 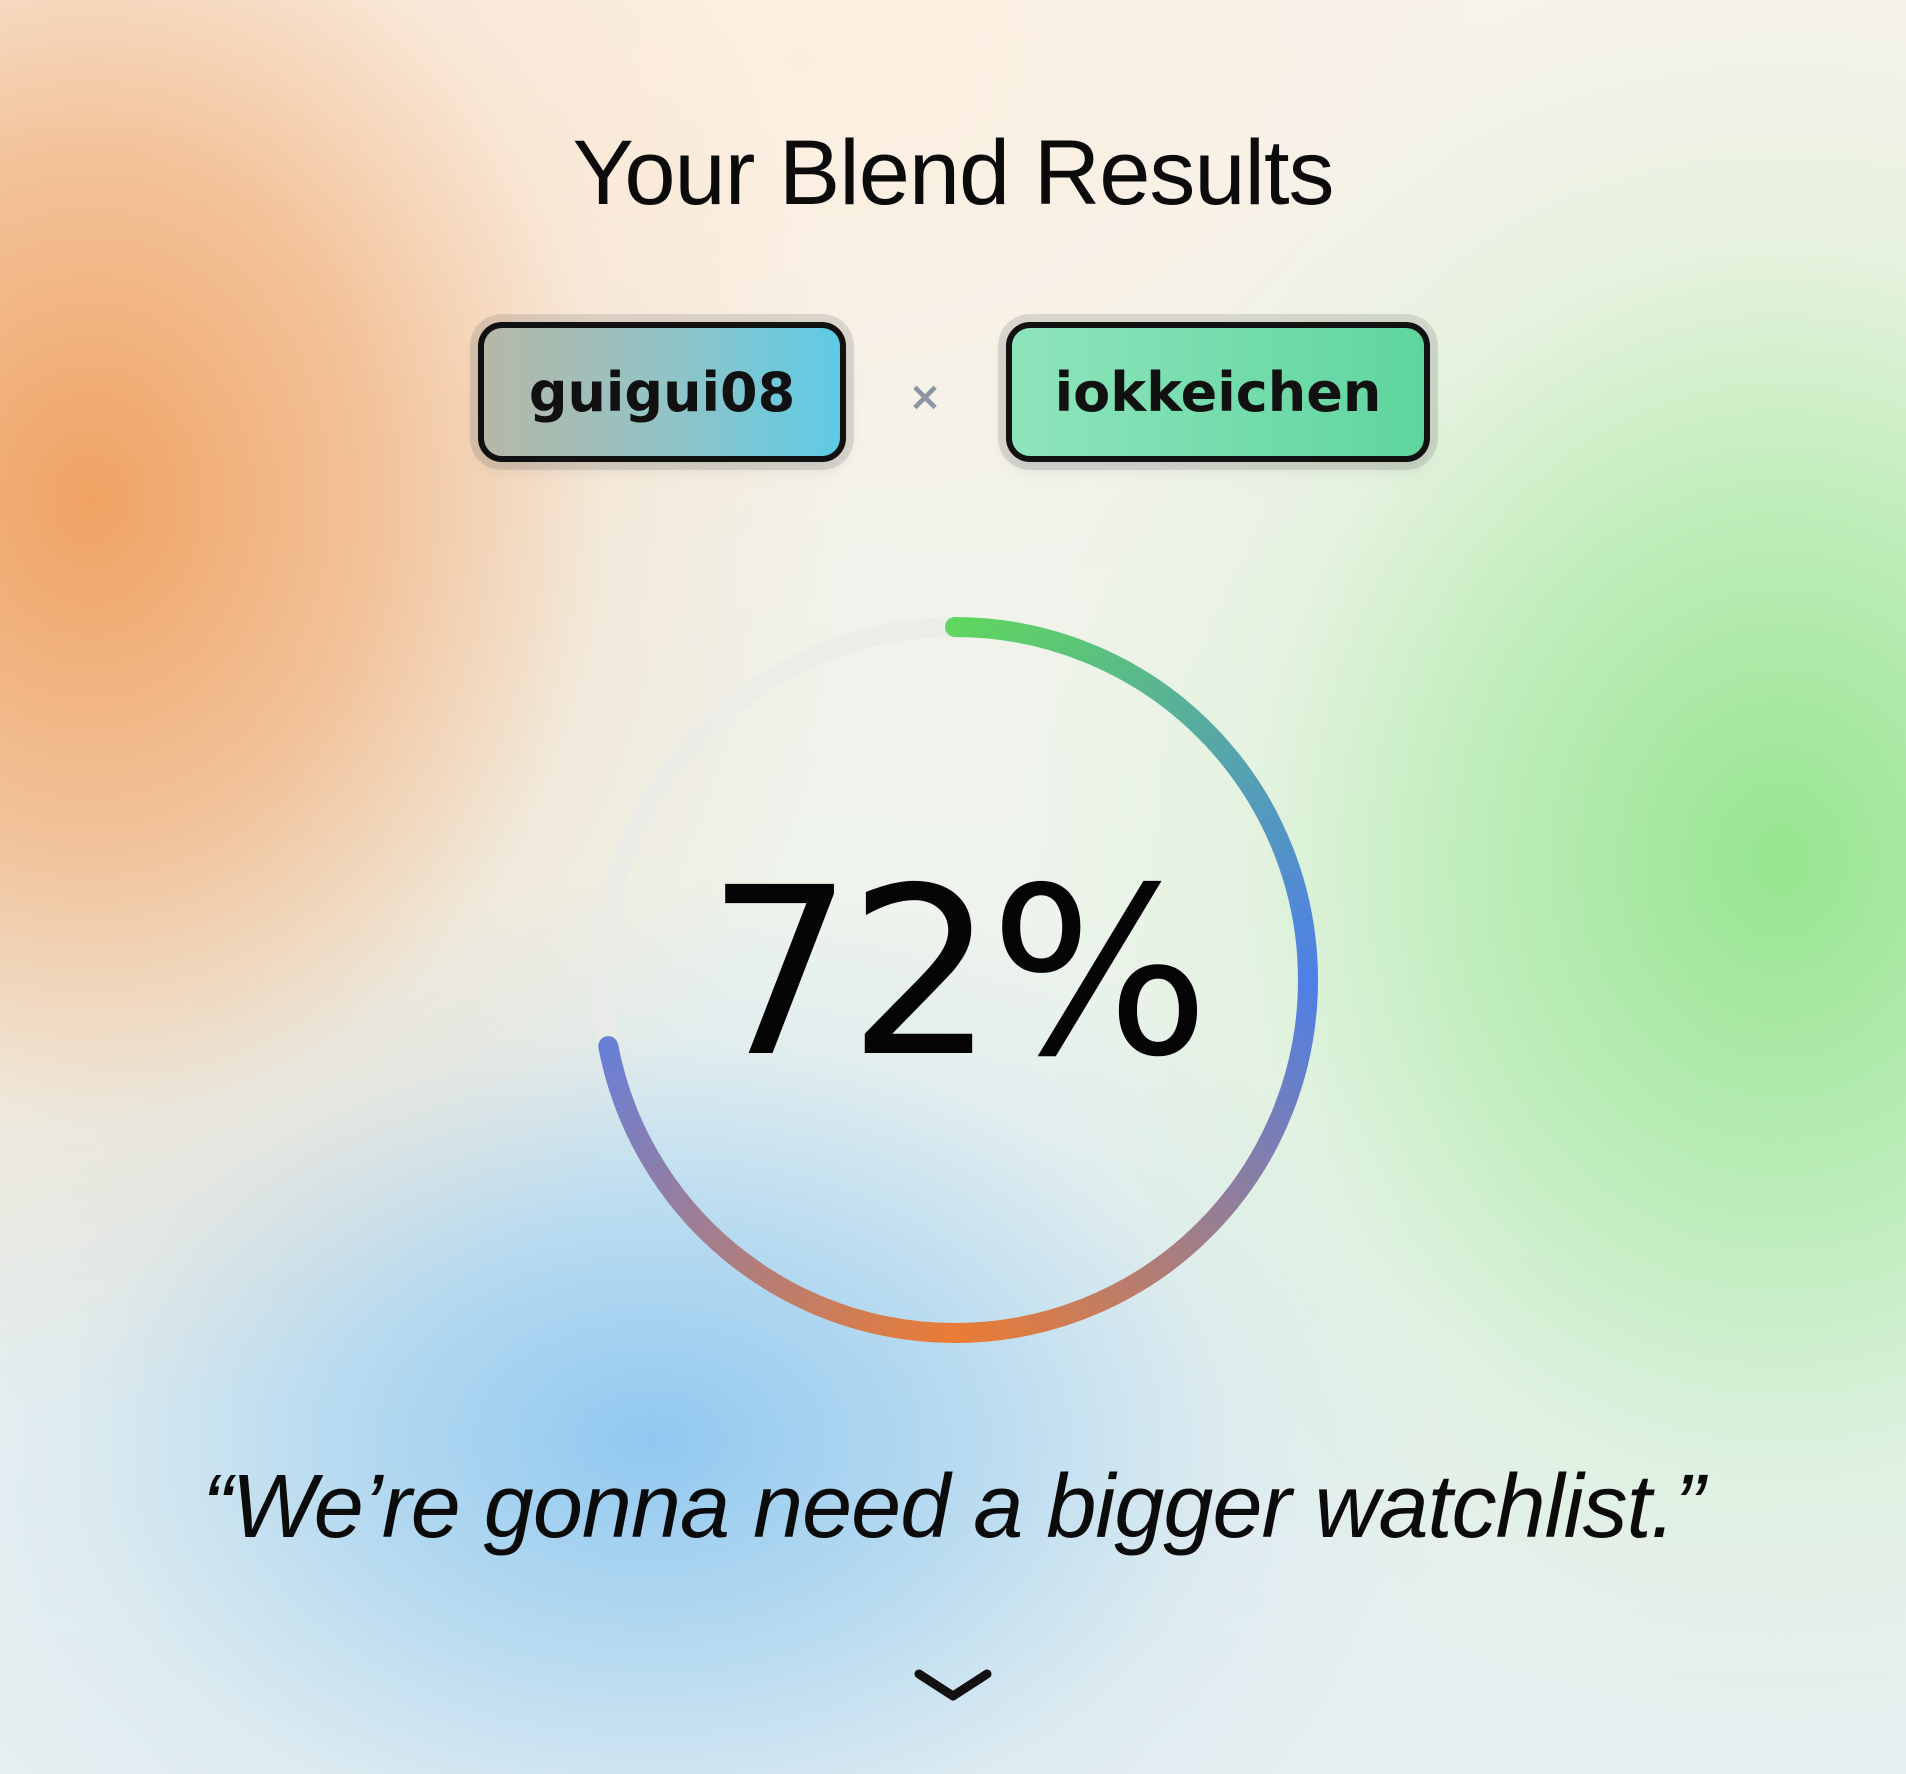 What do you see at coordinates (953, 1689) in the screenshot?
I see `chevron-down-icon` at bounding box center [953, 1689].